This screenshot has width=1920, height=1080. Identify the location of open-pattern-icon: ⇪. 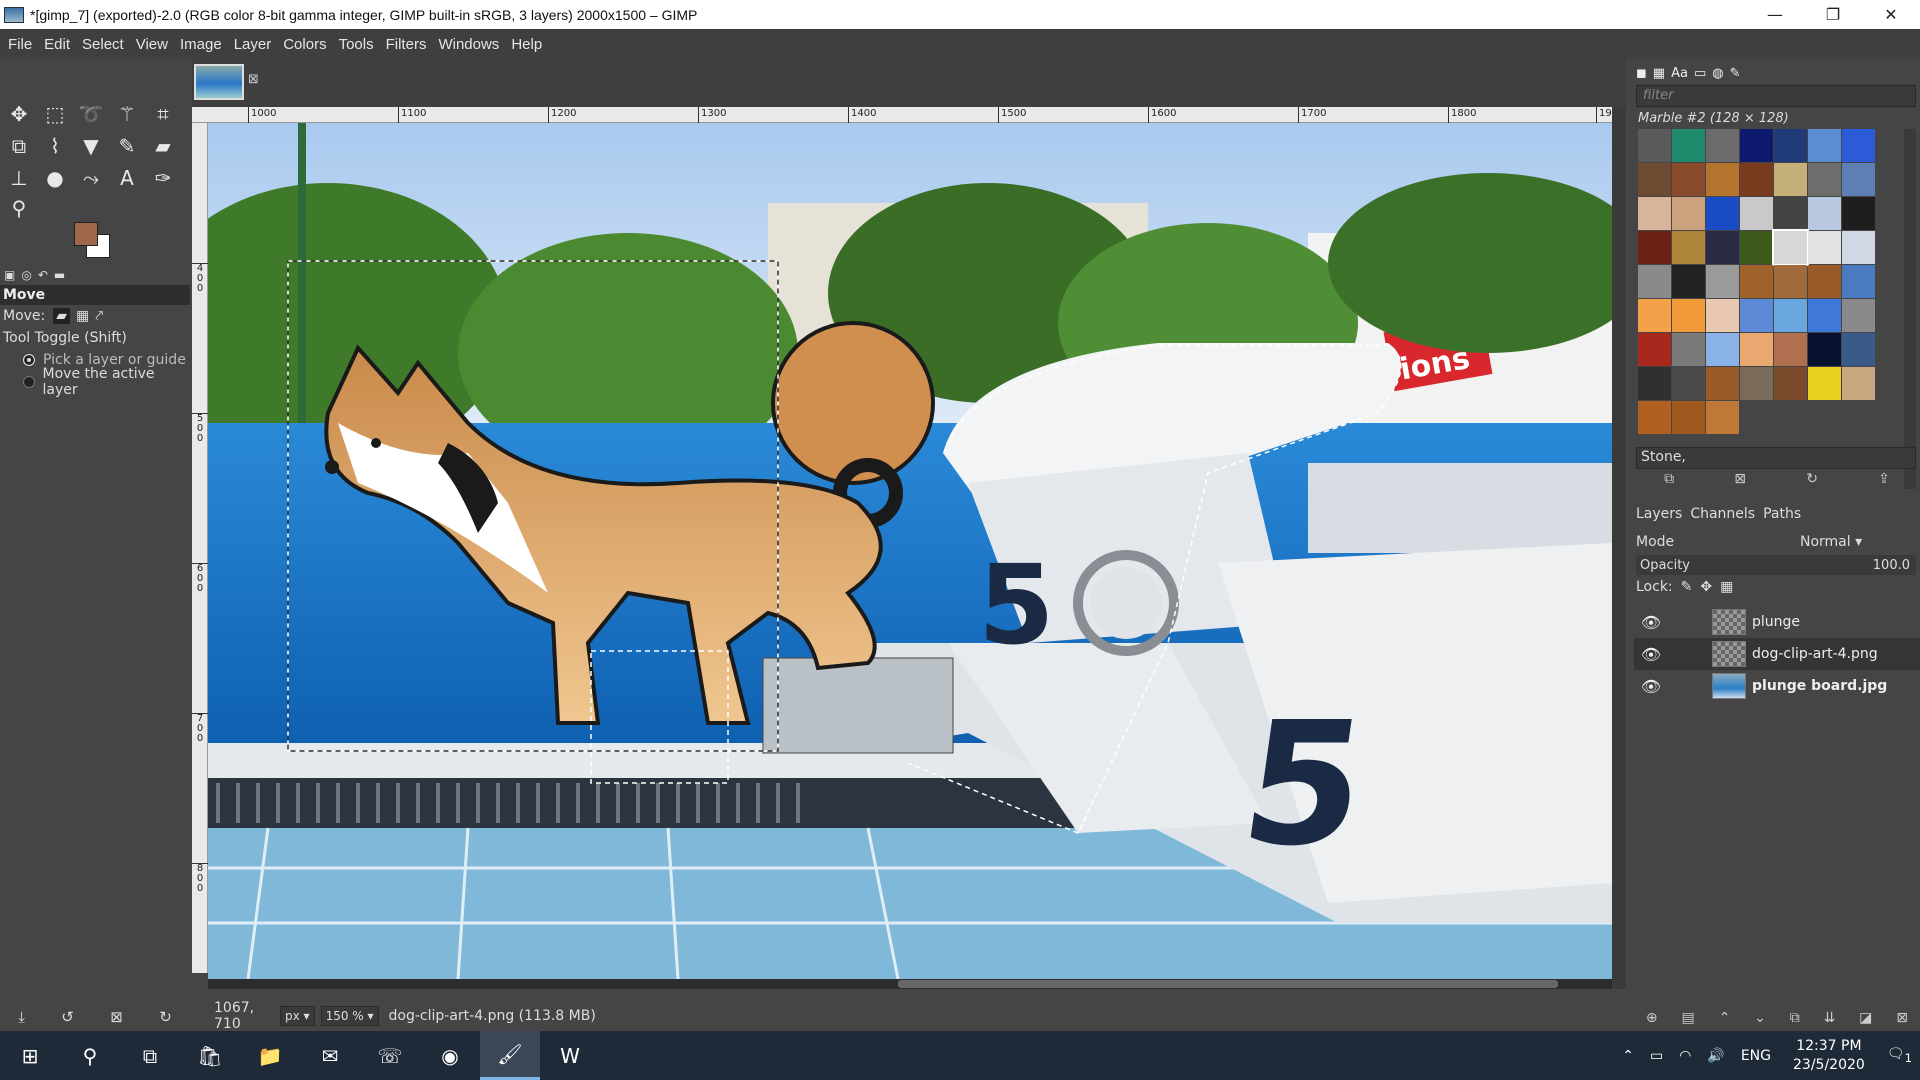
(1884, 482).